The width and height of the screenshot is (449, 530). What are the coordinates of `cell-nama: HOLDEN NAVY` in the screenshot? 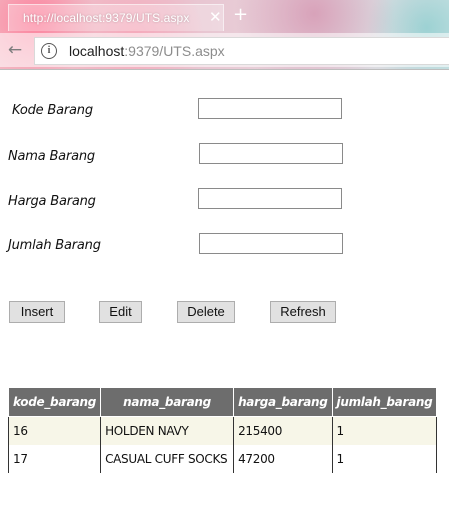 It's located at (167, 430).